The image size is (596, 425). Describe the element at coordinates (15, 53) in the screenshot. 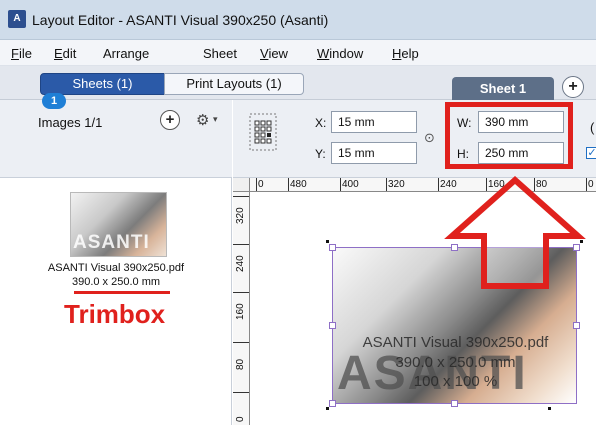

I see `menu-file-mnemonic: F` at that location.